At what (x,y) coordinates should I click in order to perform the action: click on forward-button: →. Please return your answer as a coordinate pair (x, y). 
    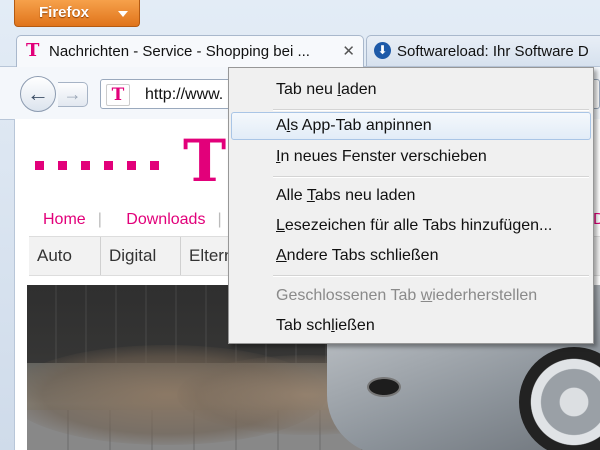
    Looking at the image, I should click on (73, 94).